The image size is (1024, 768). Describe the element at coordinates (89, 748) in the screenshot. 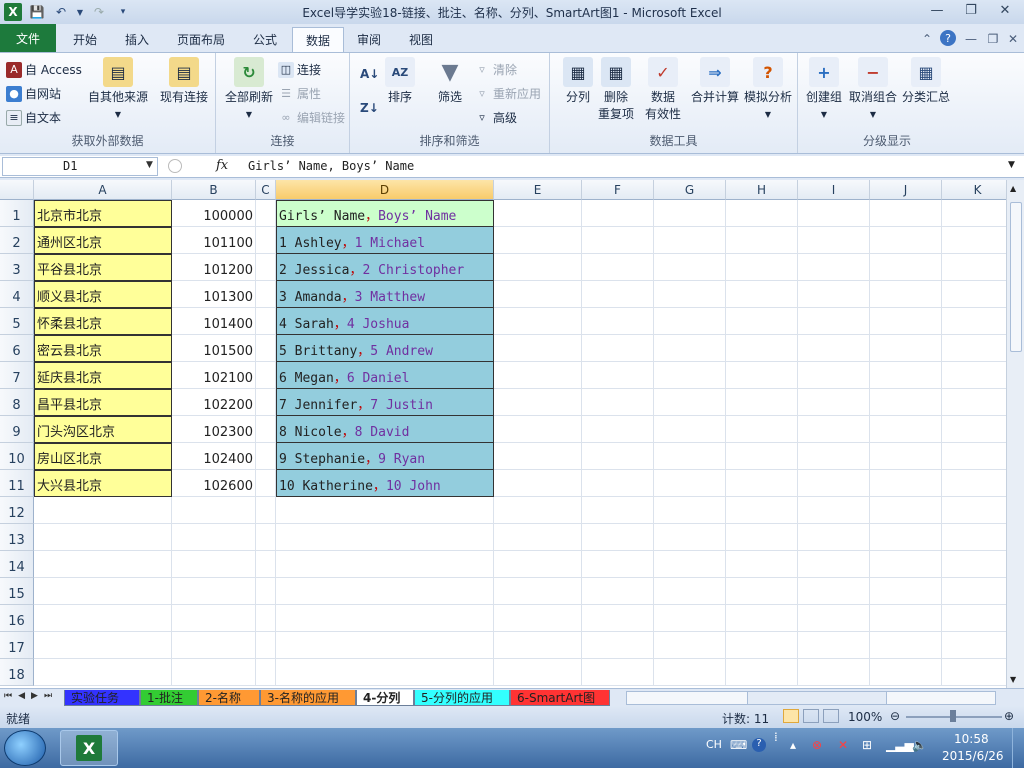

I see `taskbar-excel-button: X` at that location.